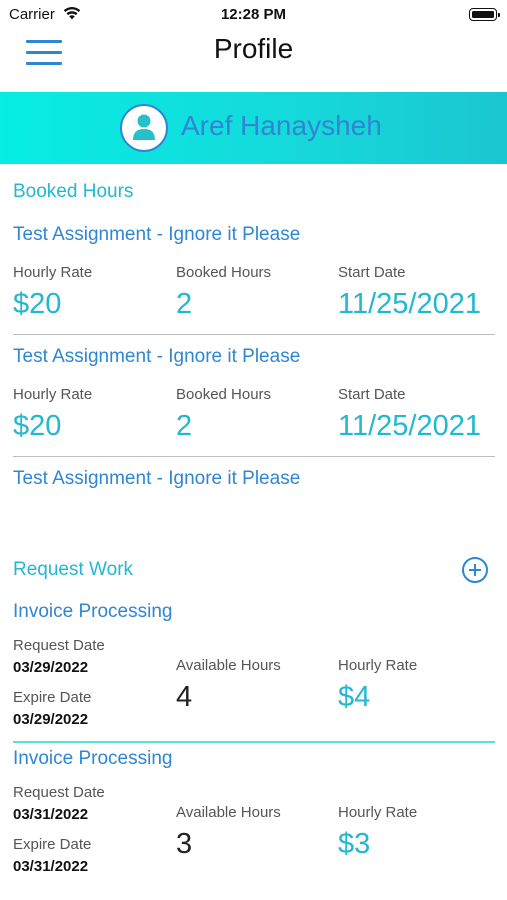 The width and height of the screenshot is (507, 900). I want to click on user-avatar-icon, so click(144, 128).